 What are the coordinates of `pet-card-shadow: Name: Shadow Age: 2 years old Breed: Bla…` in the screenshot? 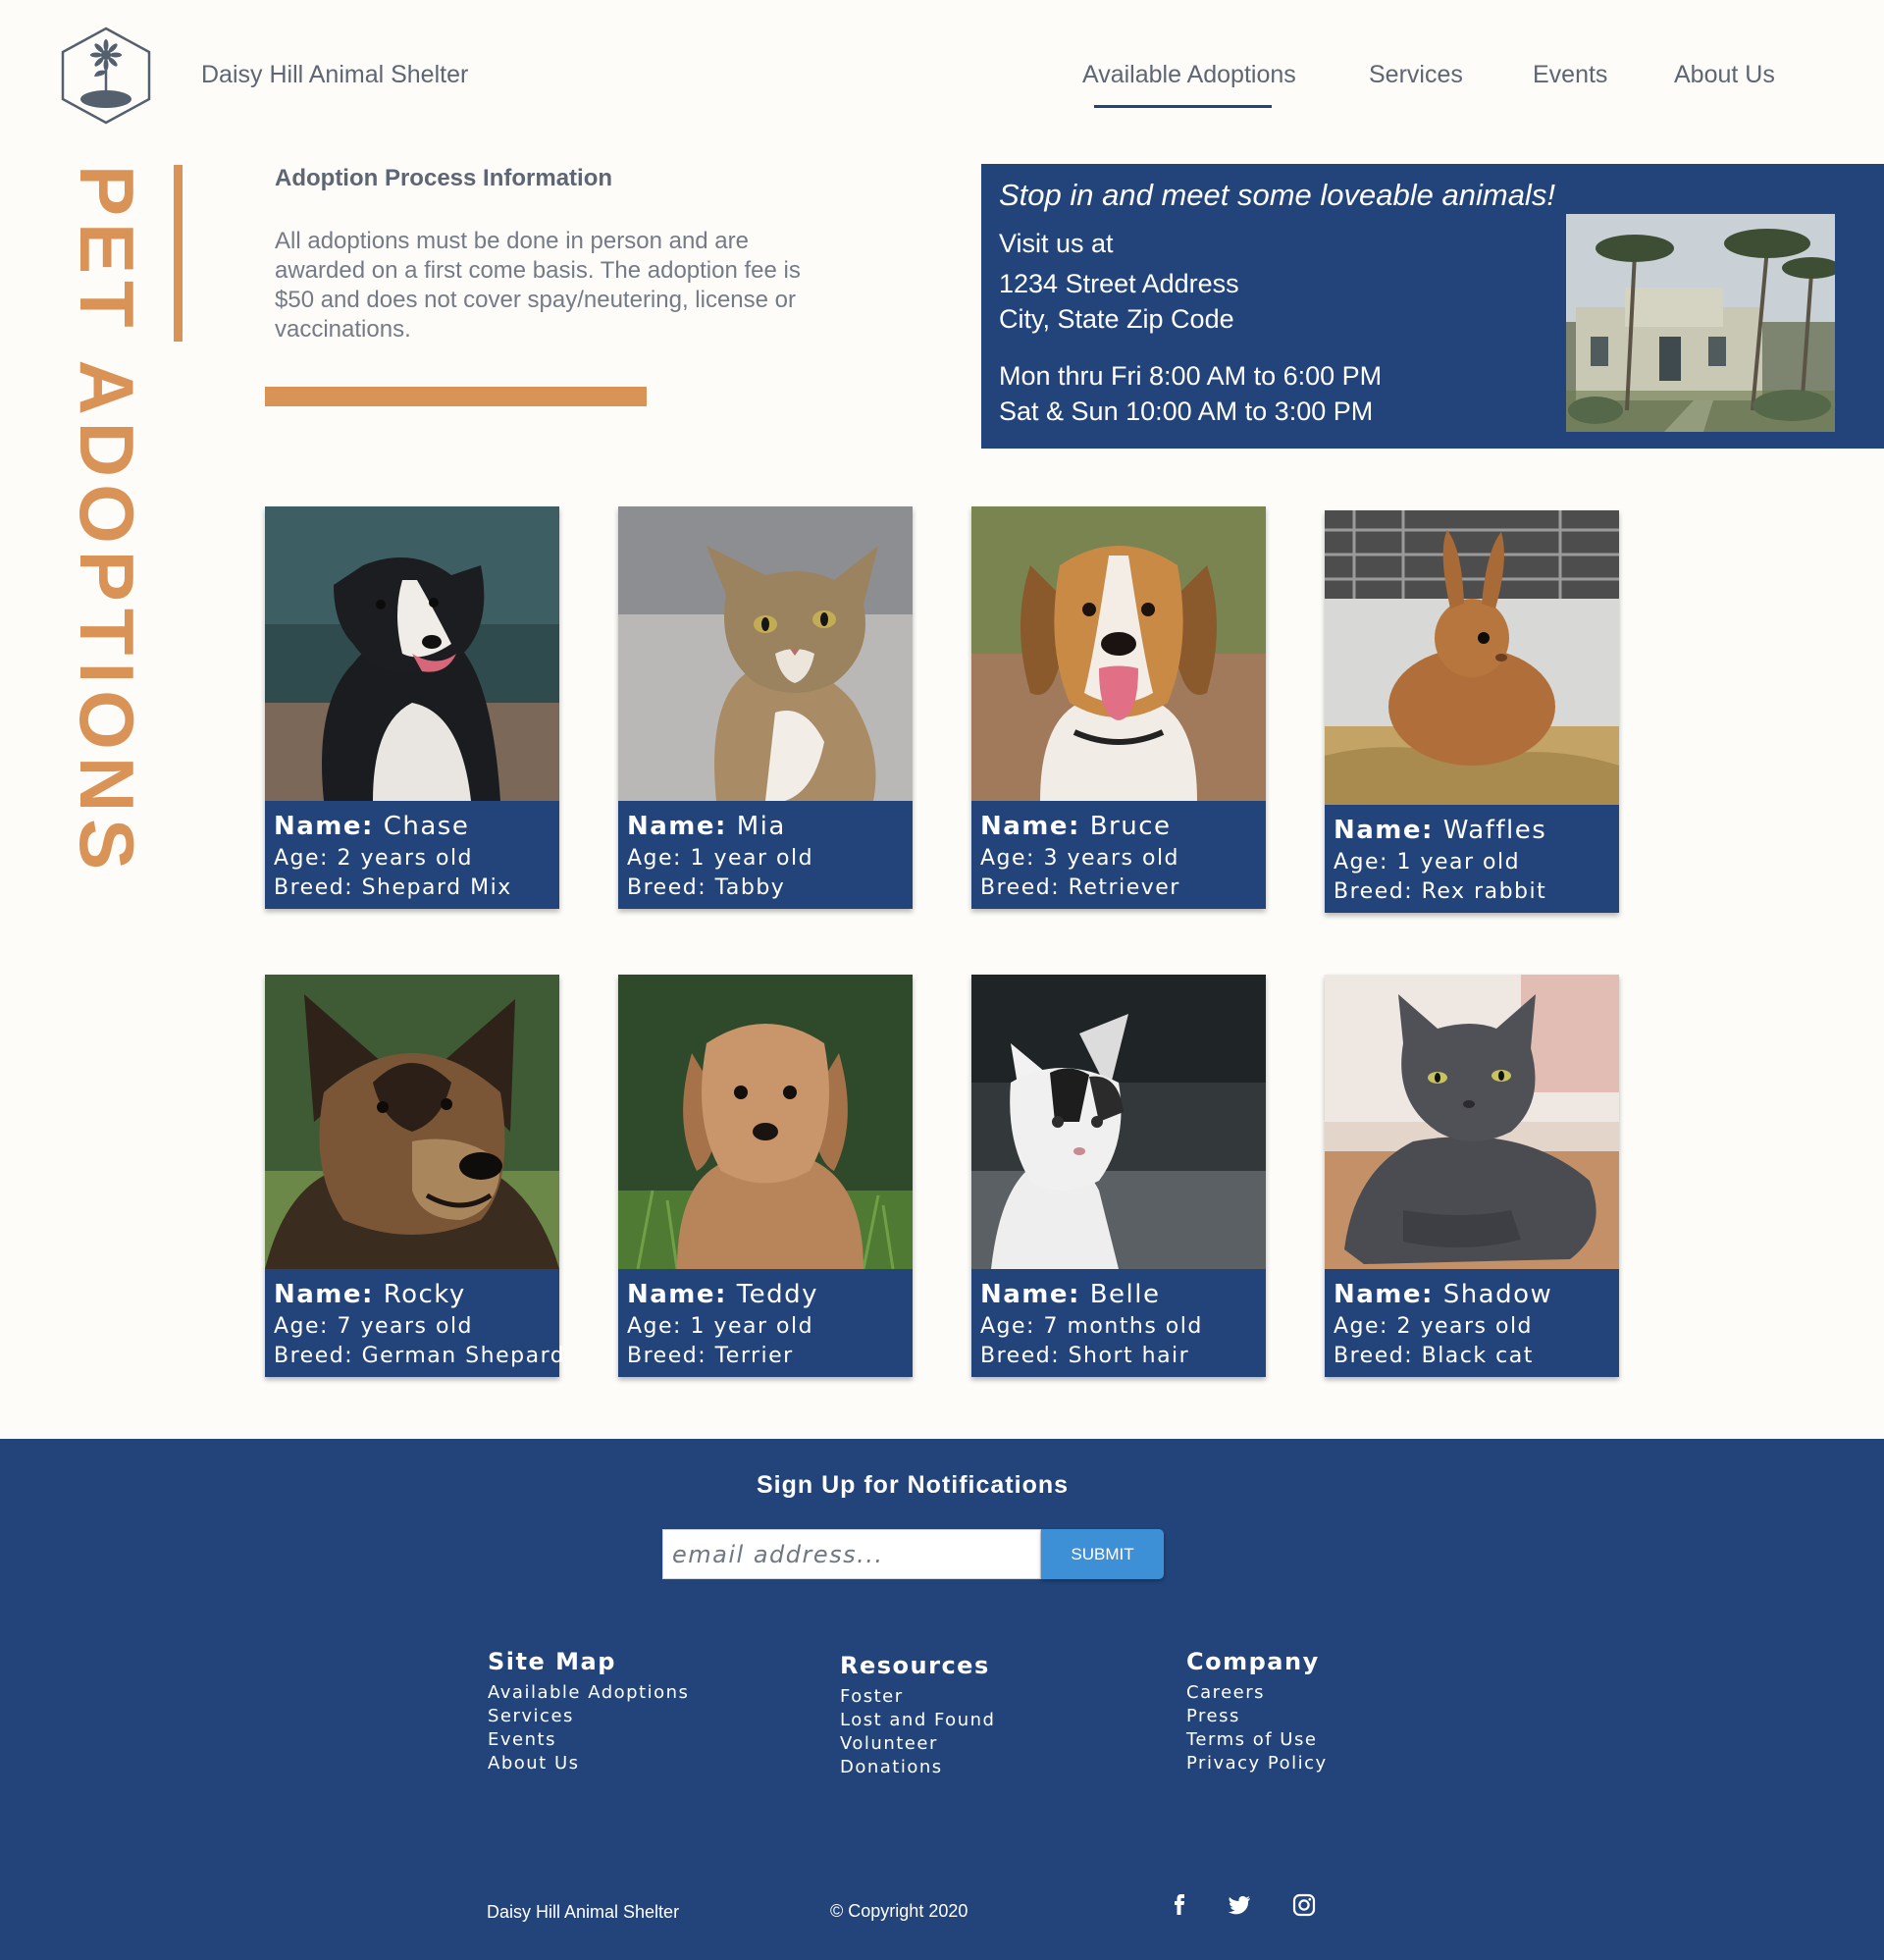 It's located at (1472, 1176).